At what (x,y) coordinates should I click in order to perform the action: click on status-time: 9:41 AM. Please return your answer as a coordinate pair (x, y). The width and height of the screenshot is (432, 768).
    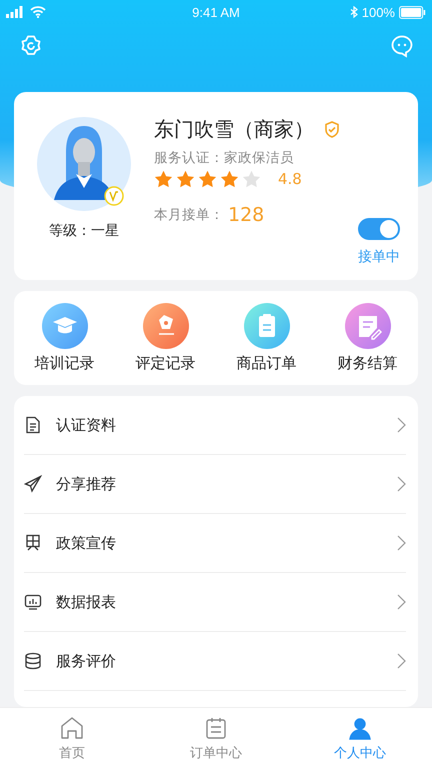
    Looking at the image, I should click on (216, 12).